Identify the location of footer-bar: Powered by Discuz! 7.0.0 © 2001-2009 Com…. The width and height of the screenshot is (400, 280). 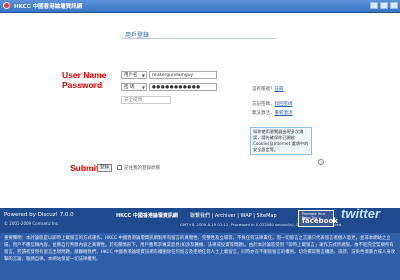
(200, 220).